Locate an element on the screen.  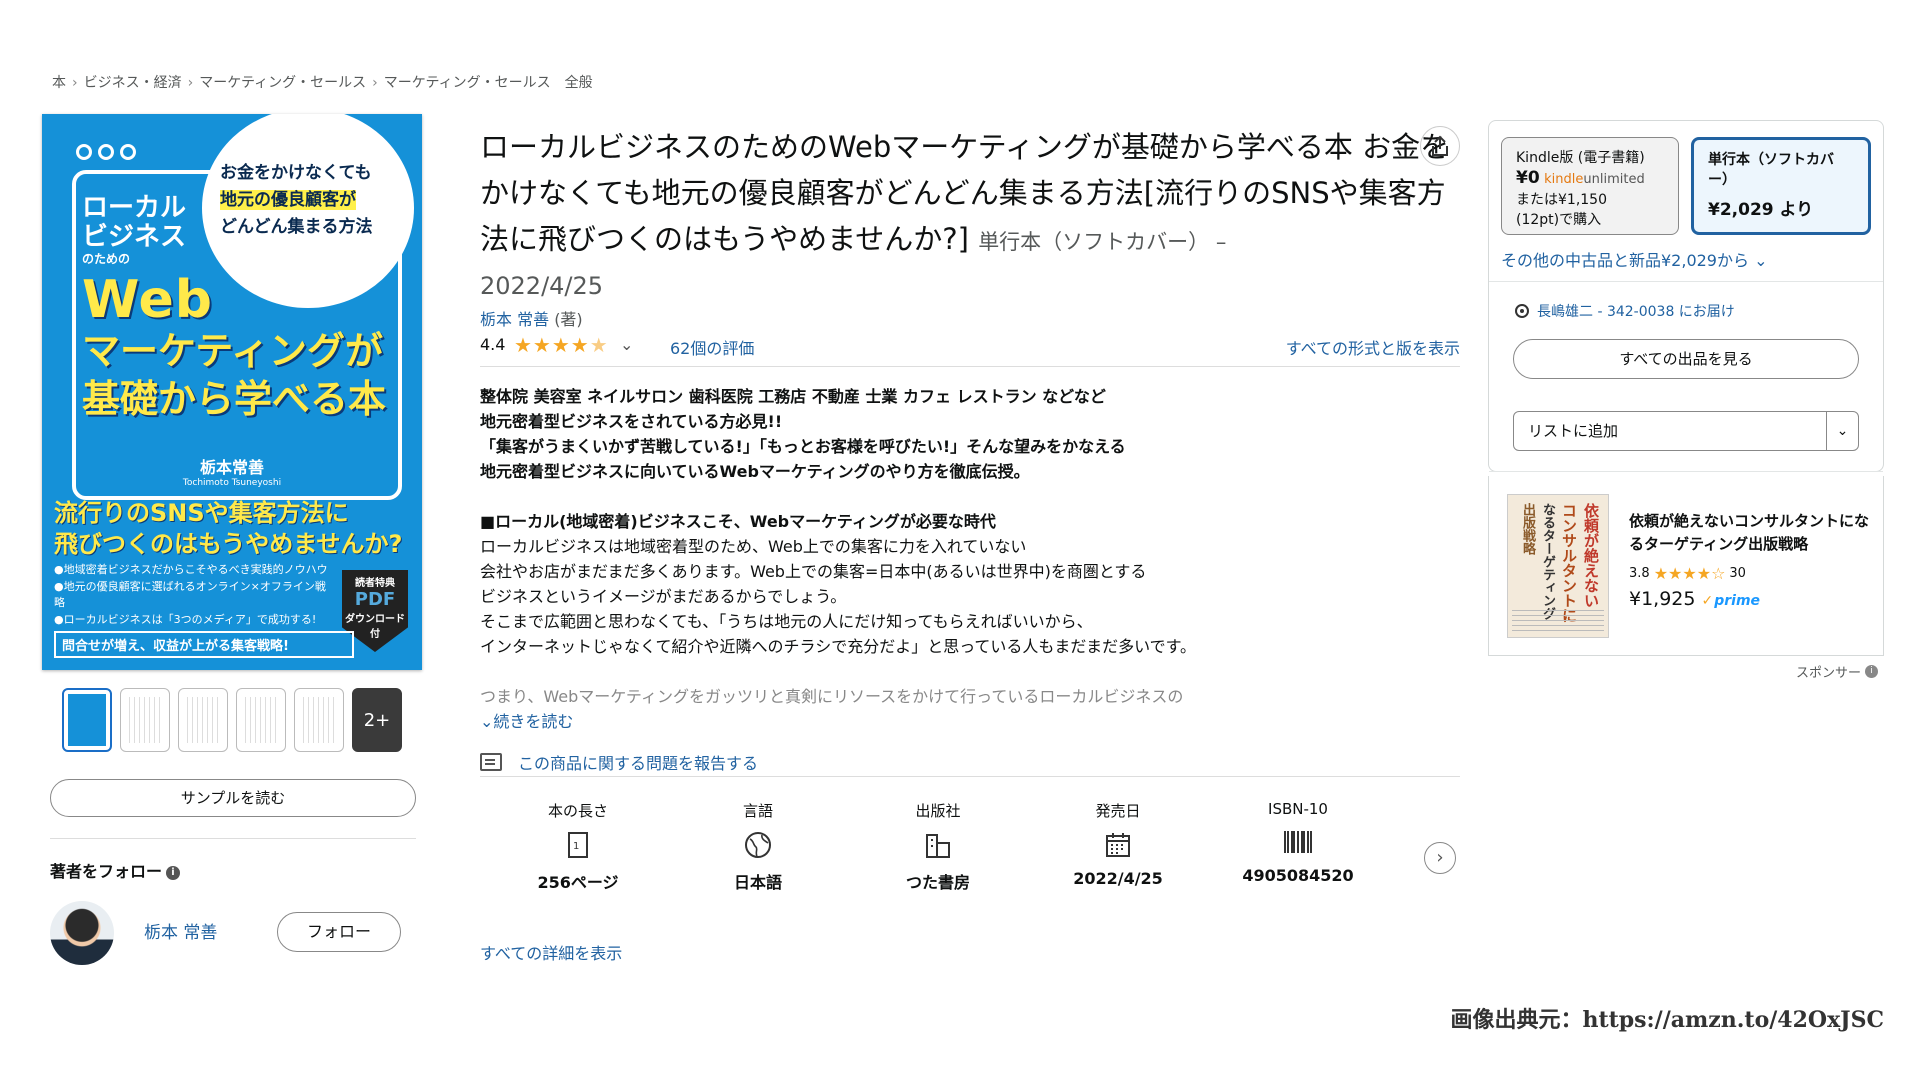
author-role: (著) is located at coordinates (568, 319).